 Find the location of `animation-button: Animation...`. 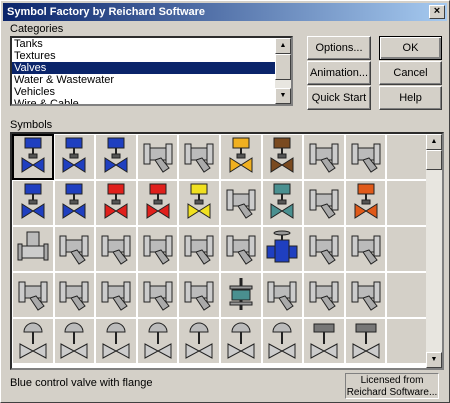

animation-button: Animation... is located at coordinates (339, 73).